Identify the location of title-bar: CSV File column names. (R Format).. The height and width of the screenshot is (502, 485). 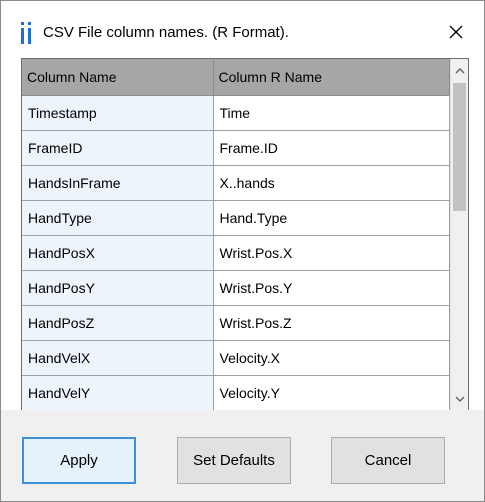
(242, 29).